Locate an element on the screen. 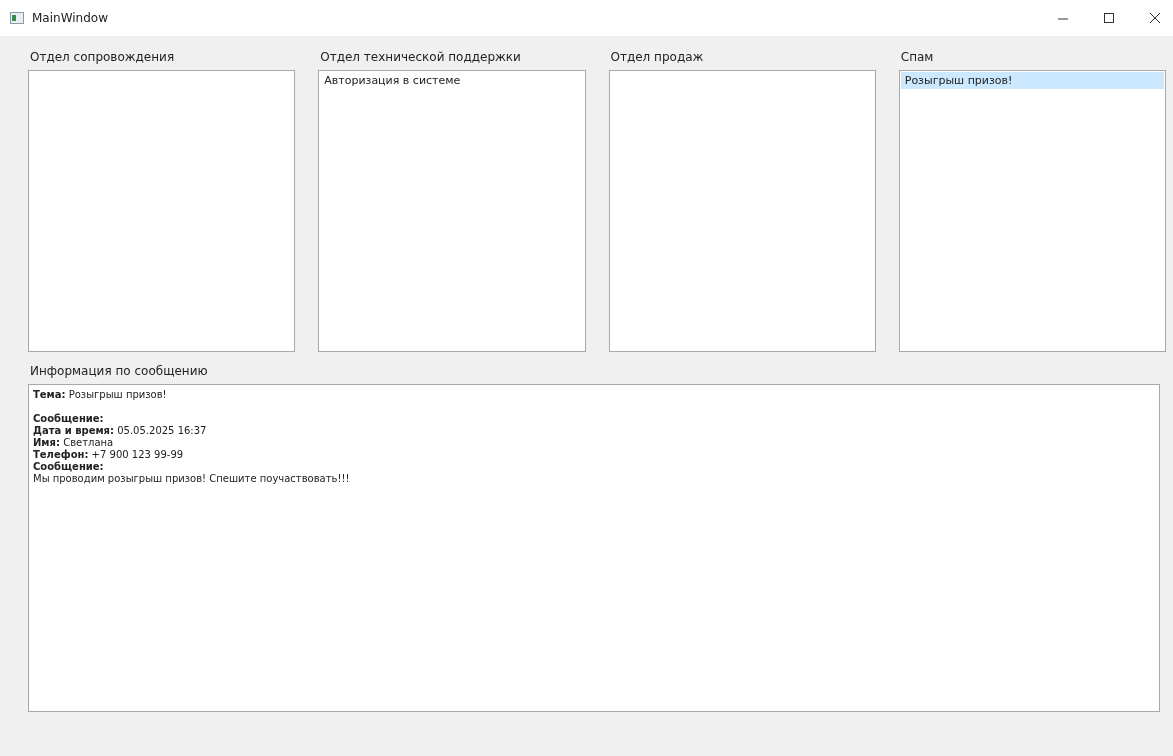  window-title: MainWindow is located at coordinates (70, 18).